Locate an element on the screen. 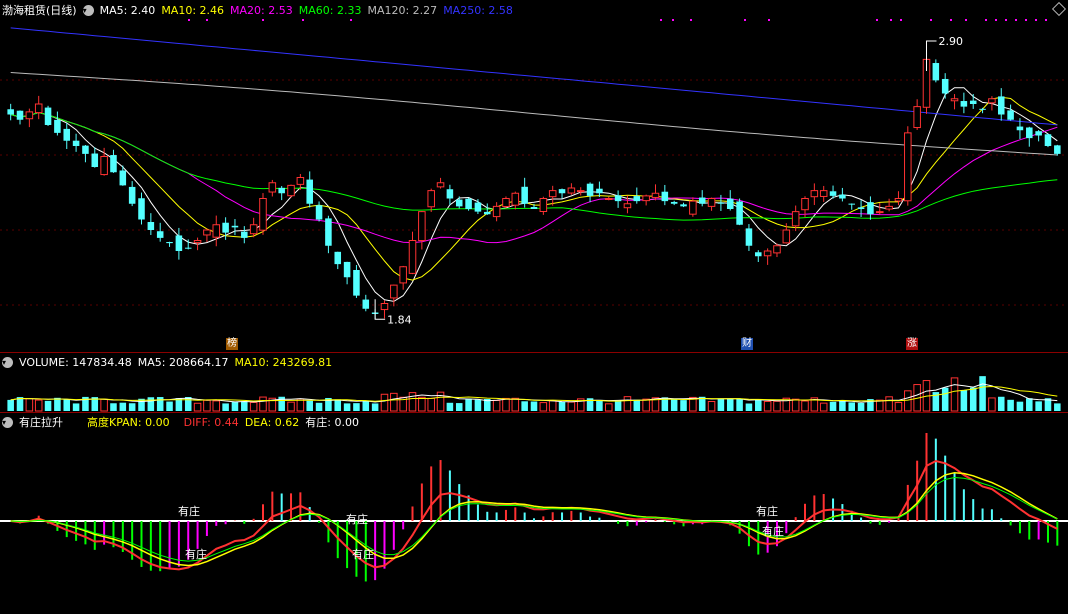 The width and height of the screenshot is (1068, 614). kpan-value: 高度KPAN: 0.00 is located at coordinates (128, 422).